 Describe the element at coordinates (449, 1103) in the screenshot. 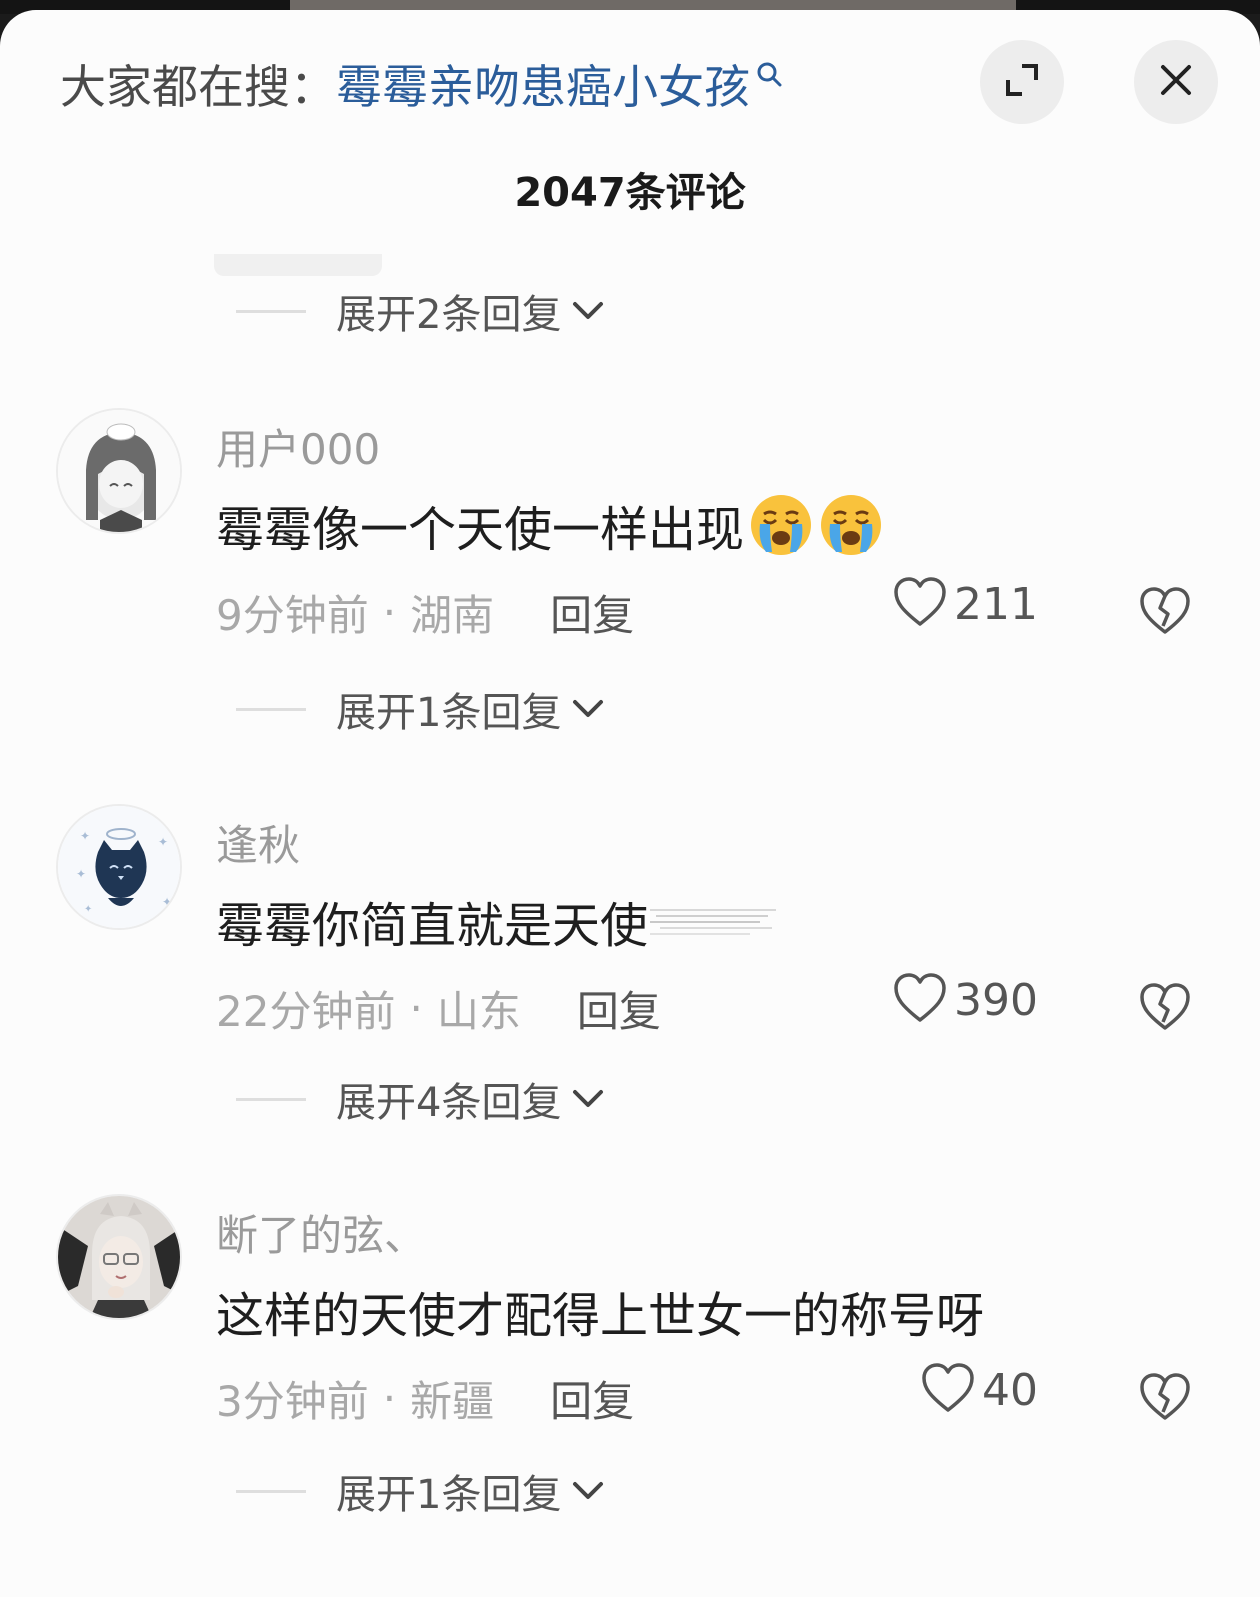

I see `expand-replies-label: 展开4条回复` at that location.